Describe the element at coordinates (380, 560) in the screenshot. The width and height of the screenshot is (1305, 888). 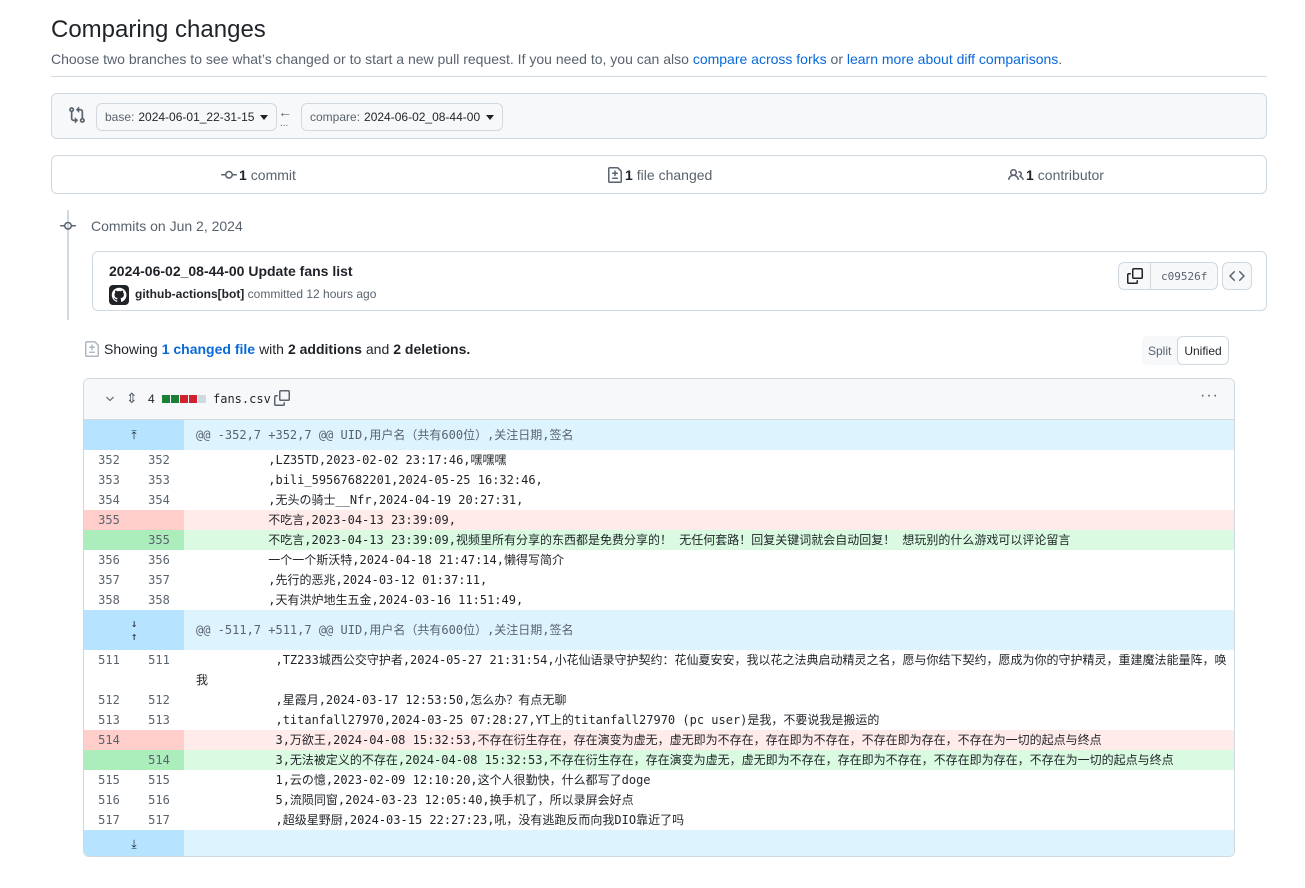
I see `line-content: 一个一个斯沃特,2024-04-18 21:47:14,懒得写简介` at that location.